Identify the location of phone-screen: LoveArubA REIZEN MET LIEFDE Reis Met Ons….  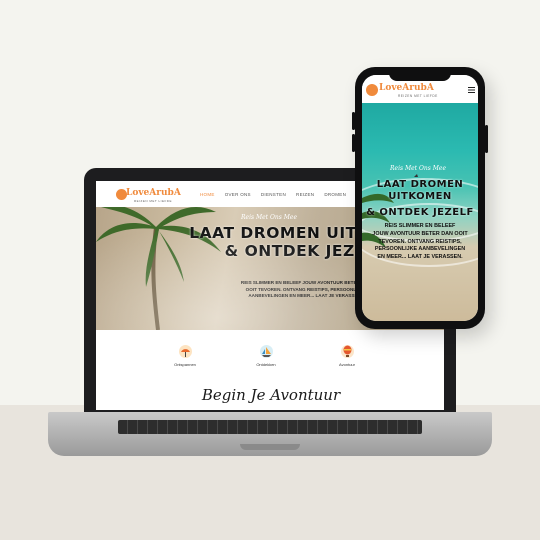
(420, 198).